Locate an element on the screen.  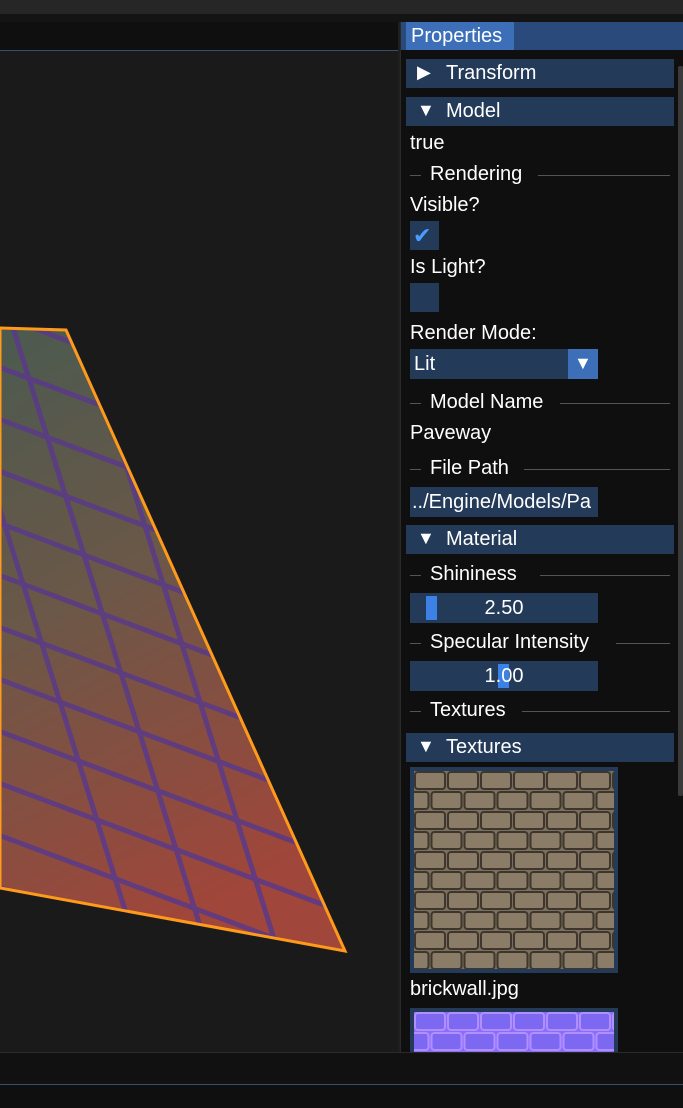
window-bottom is located at coordinates (341, 1097).